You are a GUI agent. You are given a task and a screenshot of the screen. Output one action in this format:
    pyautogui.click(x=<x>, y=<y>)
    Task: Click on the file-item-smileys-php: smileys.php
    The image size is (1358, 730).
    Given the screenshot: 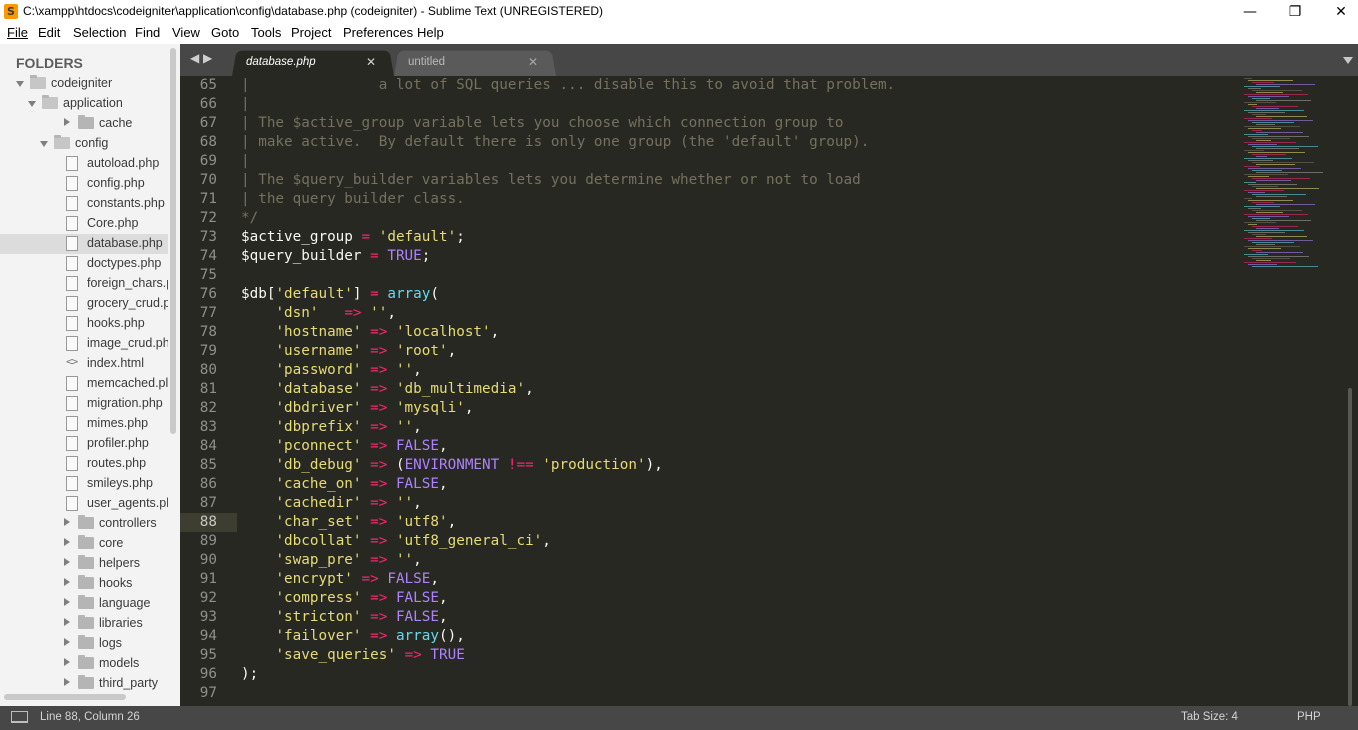 What is the action you would take?
    pyautogui.click(x=84, y=484)
    